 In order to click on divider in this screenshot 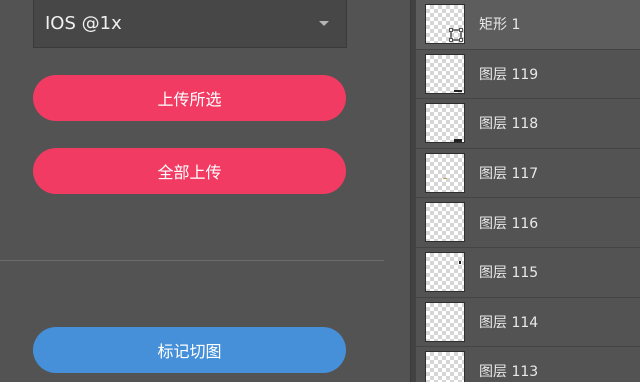, I will do `click(192, 260)`.